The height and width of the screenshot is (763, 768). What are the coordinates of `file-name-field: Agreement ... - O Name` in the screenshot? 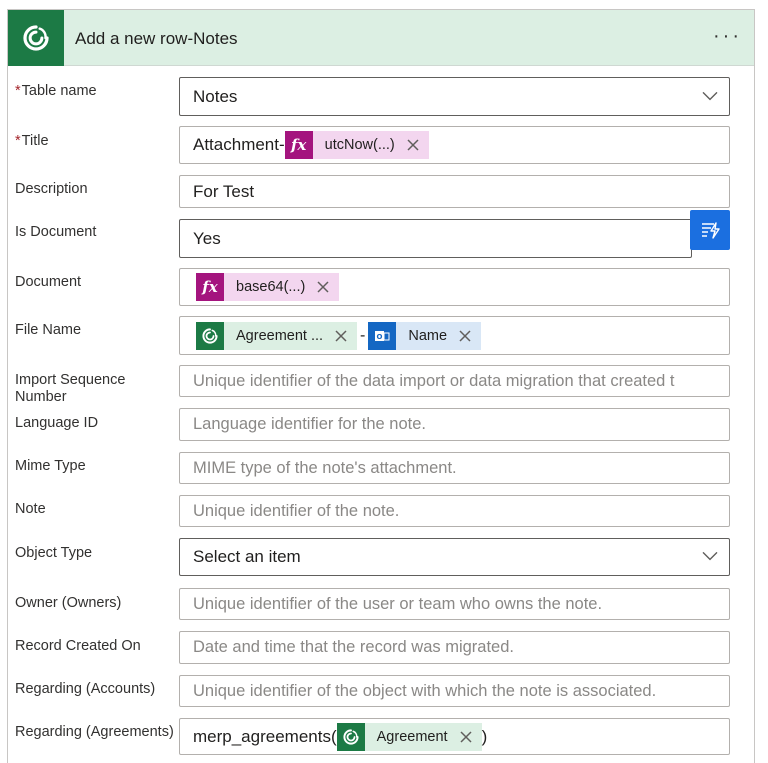 It's located at (454, 335).